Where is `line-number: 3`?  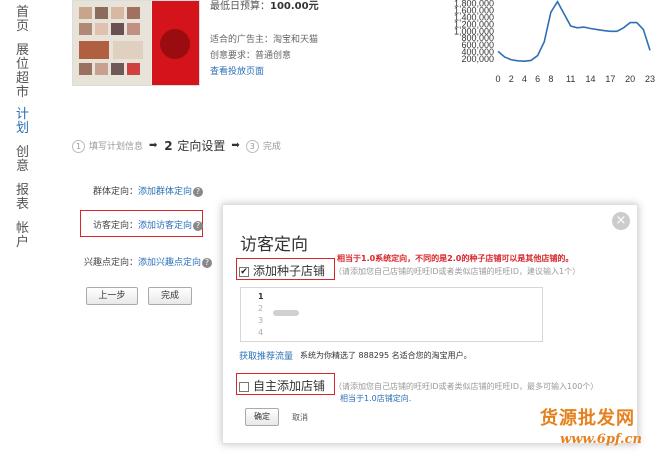
line-number: 3 is located at coordinates (261, 320).